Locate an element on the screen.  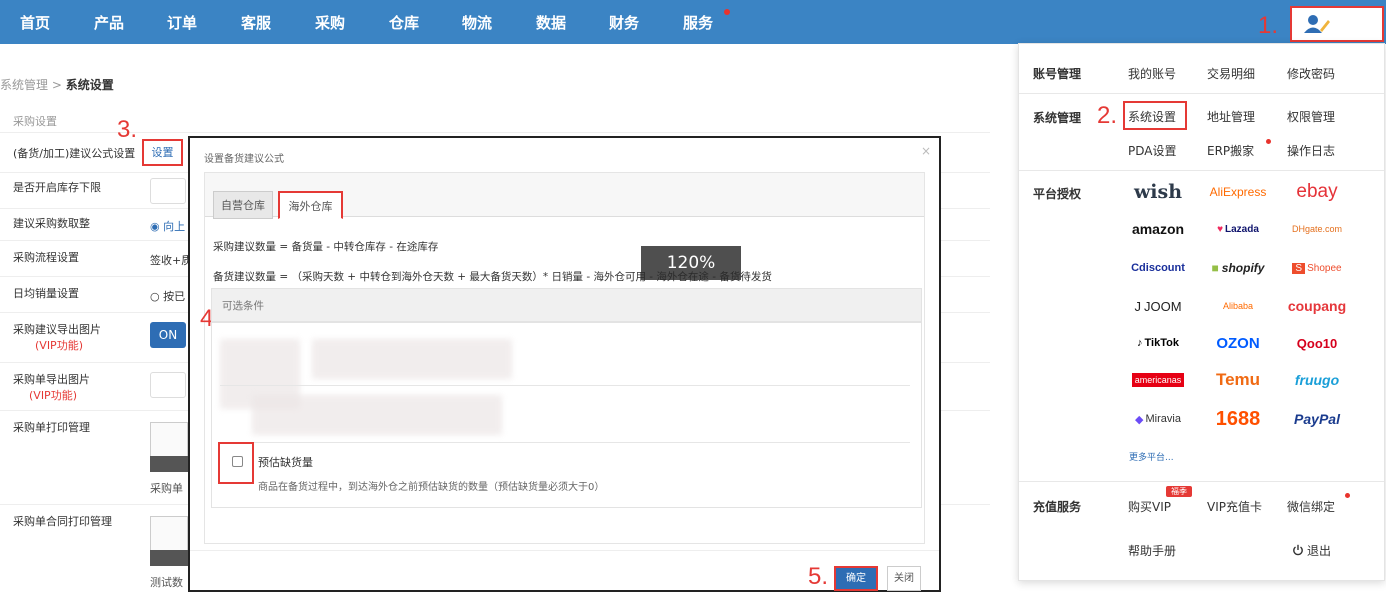
wechat-bind-link: 微信绑定 is located at coordinates (1311, 506).